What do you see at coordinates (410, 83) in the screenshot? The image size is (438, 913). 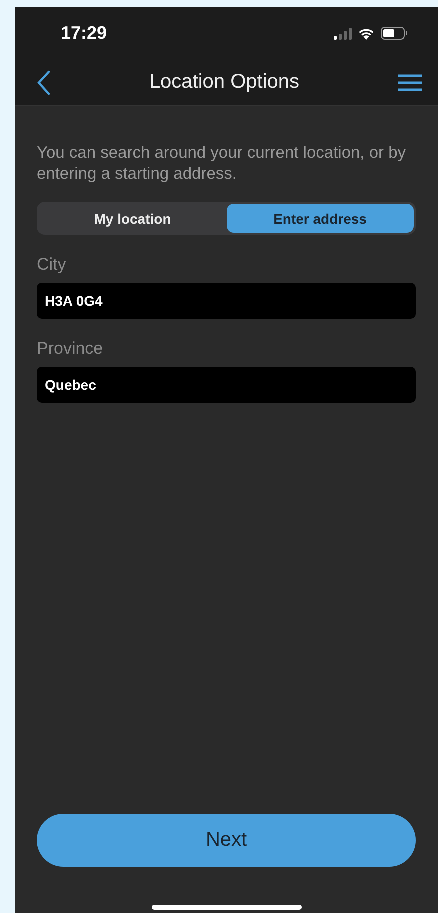 I see `menu-icon` at bounding box center [410, 83].